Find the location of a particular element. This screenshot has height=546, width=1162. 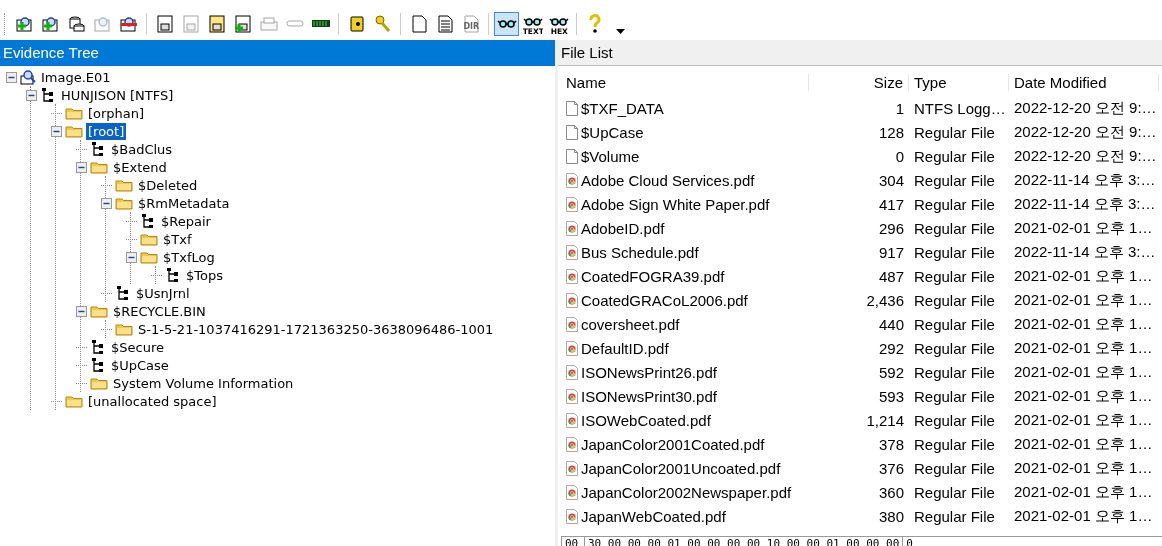

tree-item: System Volume Information is located at coordinates (203, 383).